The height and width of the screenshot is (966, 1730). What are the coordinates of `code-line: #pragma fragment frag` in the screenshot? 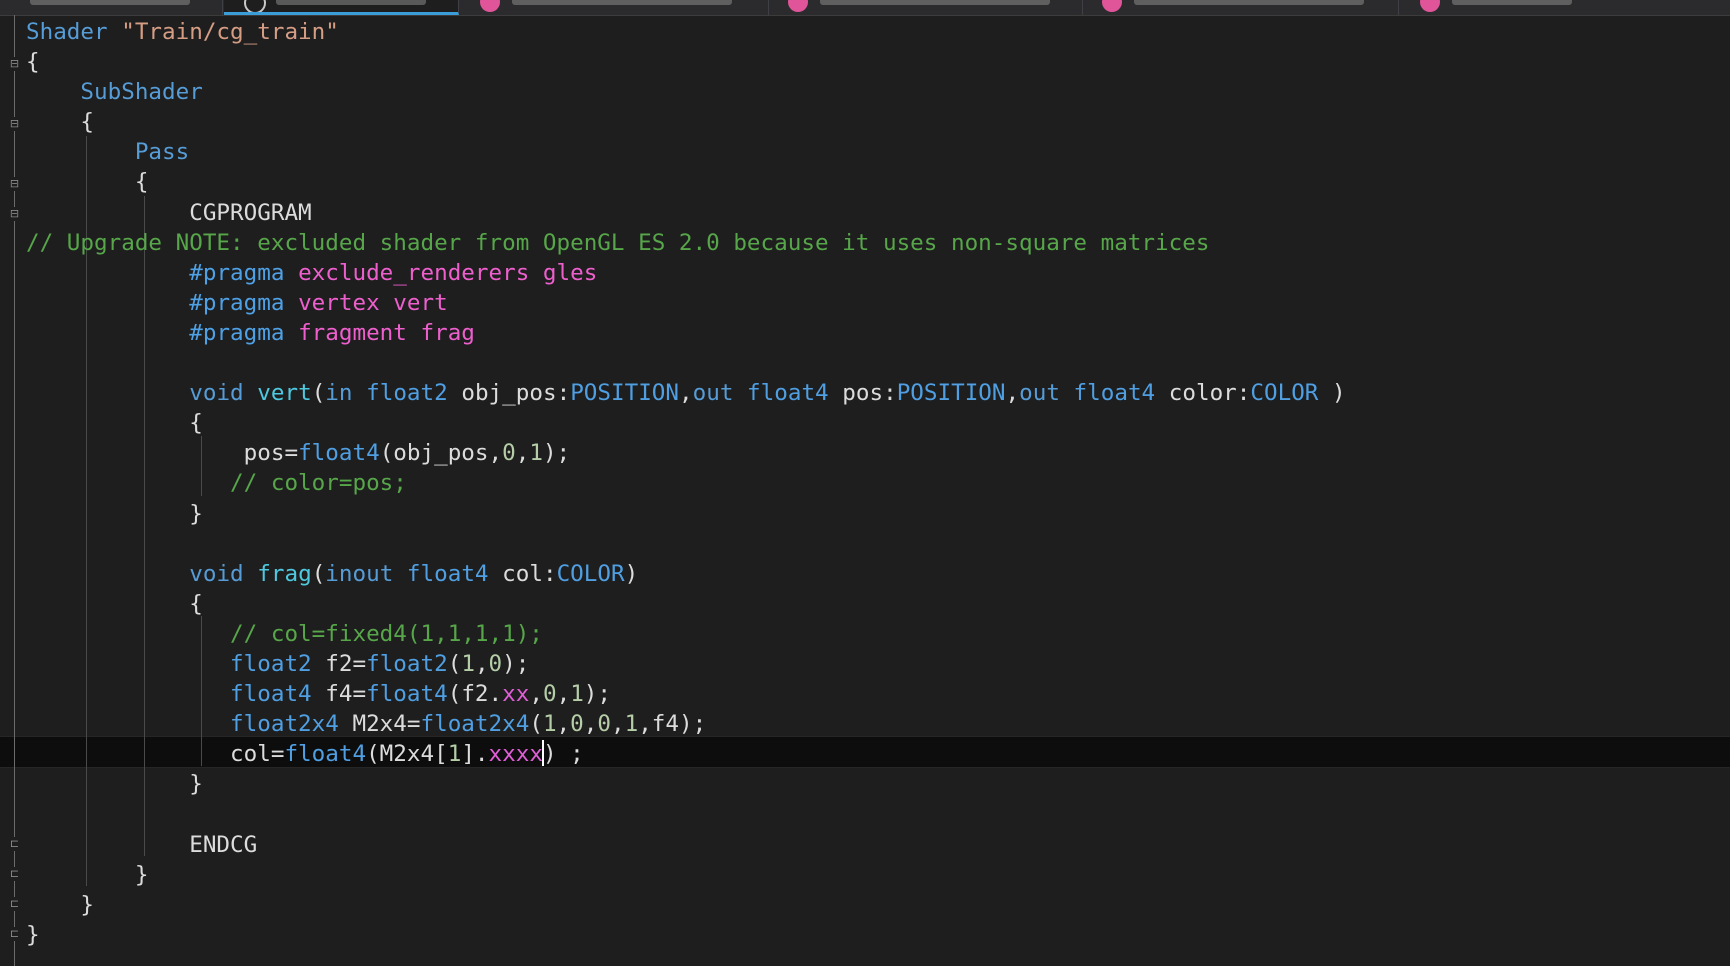 It's located at (878, 333).